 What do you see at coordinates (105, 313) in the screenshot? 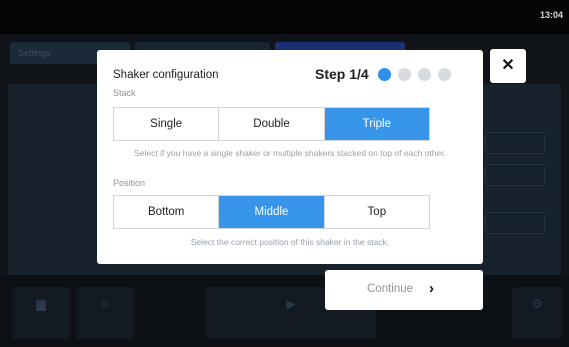
I see `toolbar-button-list: ≡` at bounding box center [105, 313].